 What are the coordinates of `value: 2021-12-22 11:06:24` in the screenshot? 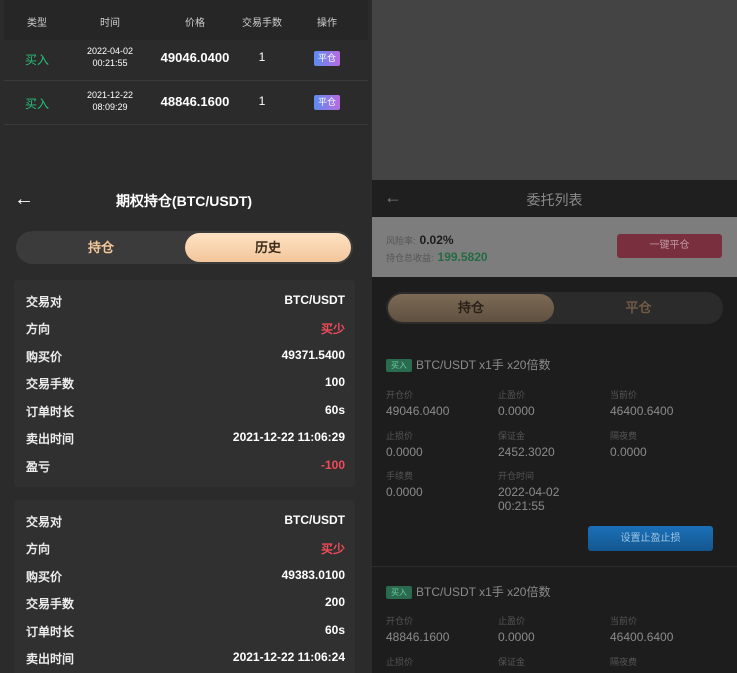 It's located at (288, 657).